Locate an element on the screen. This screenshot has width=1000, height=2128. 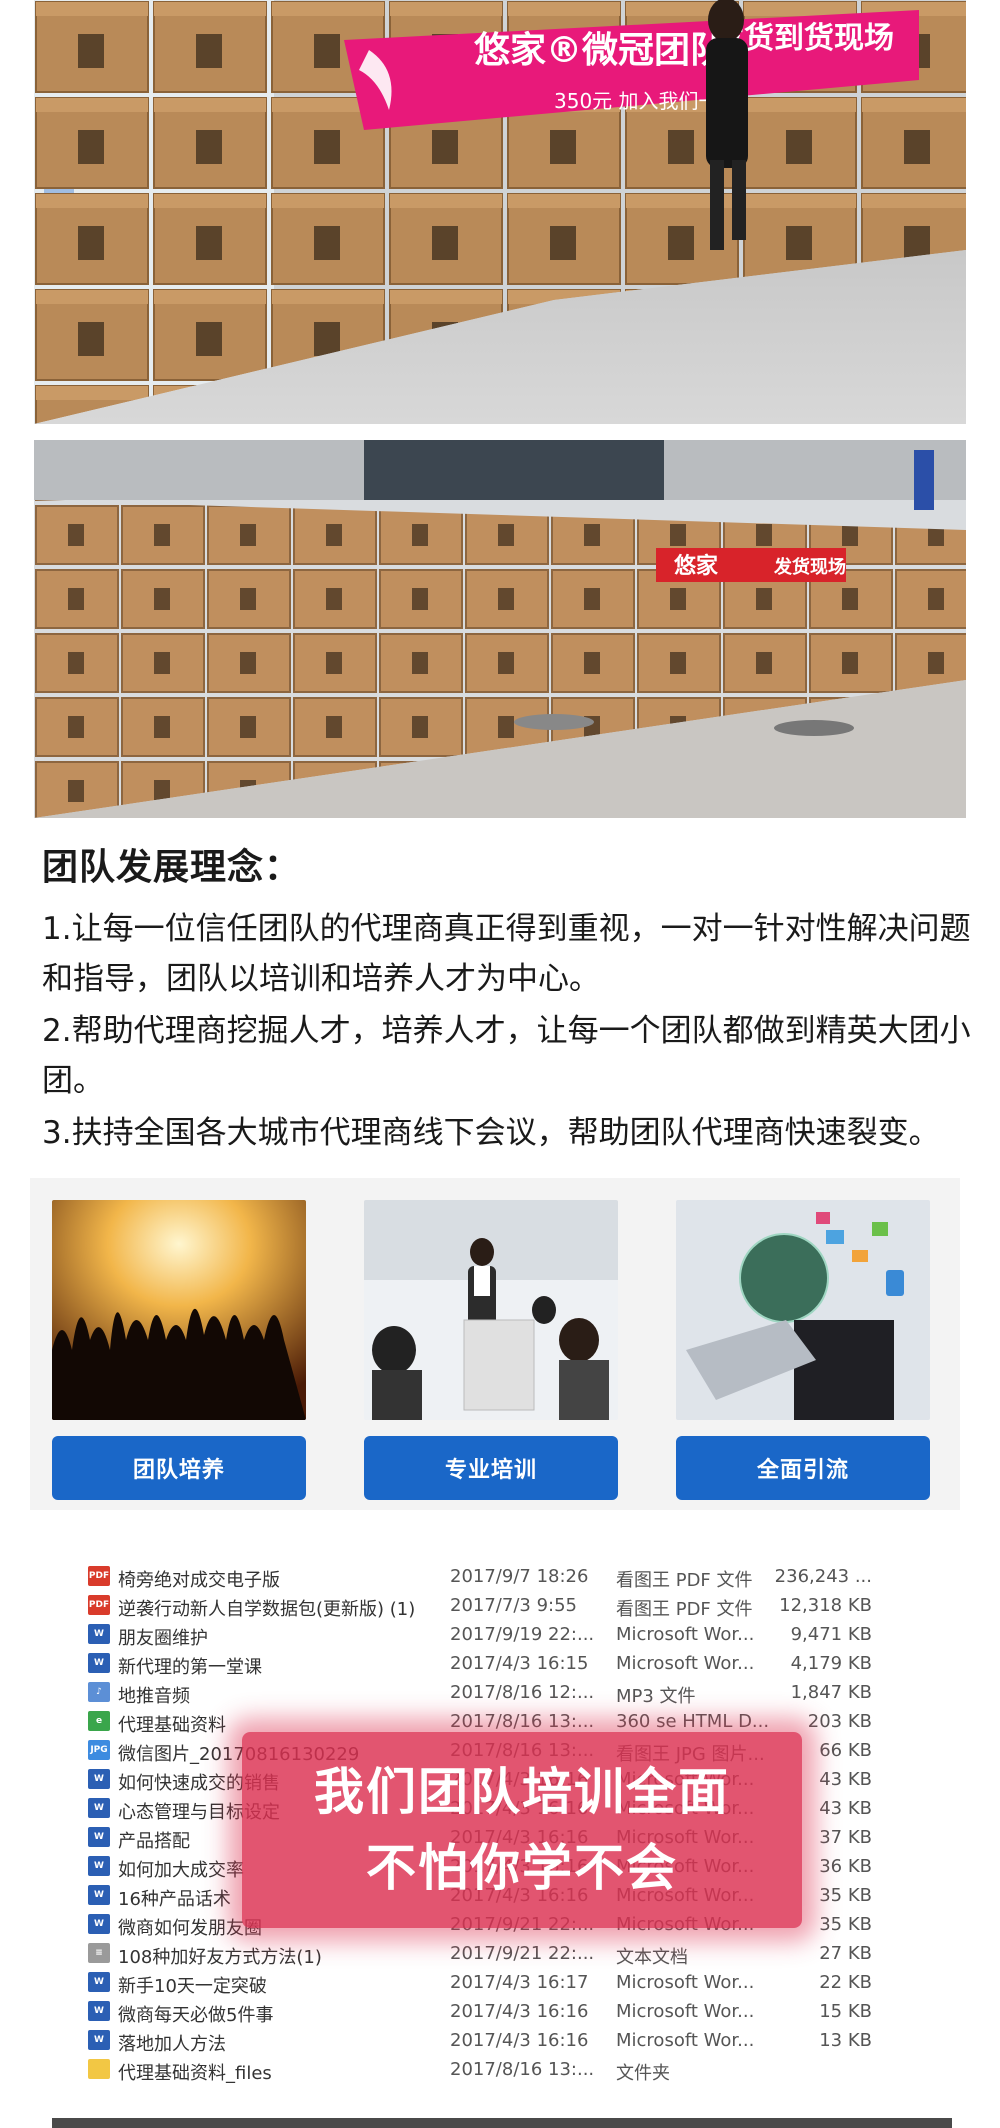
file-size: 1,847 KB is located at coordinates (831, 1692).